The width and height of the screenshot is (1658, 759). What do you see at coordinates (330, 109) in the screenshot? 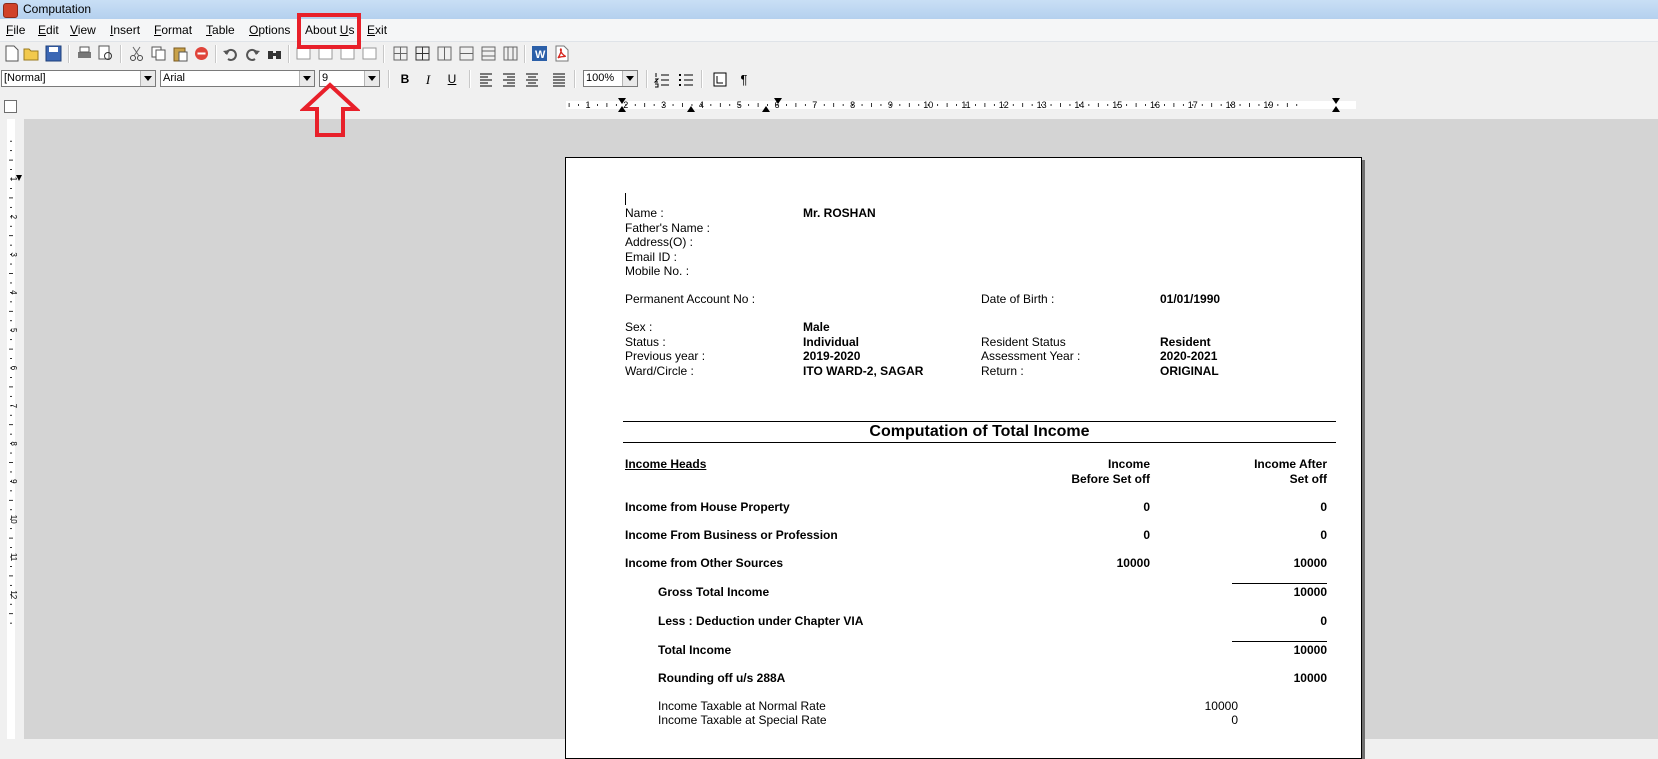
I see `up-arrow-annotation` at bounding box center [330, 109].